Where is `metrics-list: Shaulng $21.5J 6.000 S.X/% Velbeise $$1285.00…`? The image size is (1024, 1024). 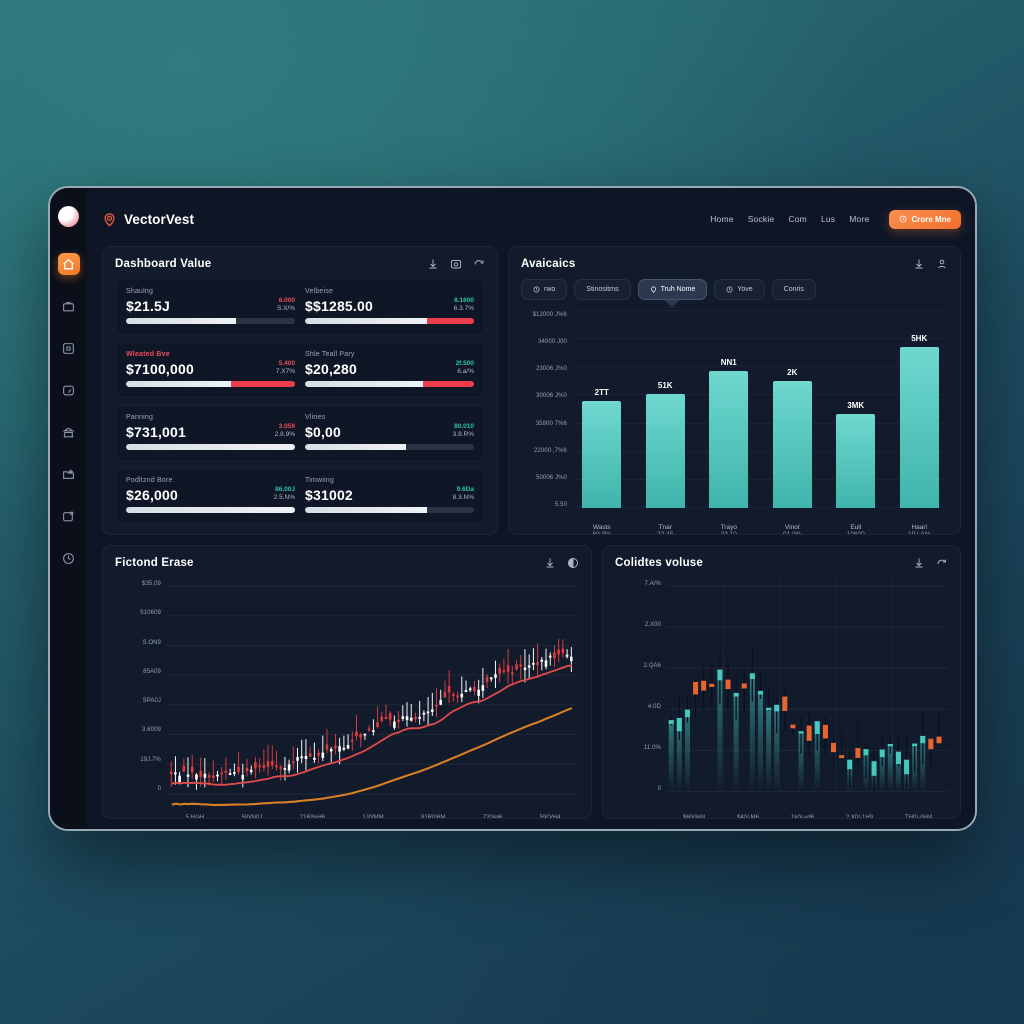
metrics-list: Shaulng $21.5J 6.000 S.X/% Velbeise $$1285.00… is located at coordinates (300, 401).